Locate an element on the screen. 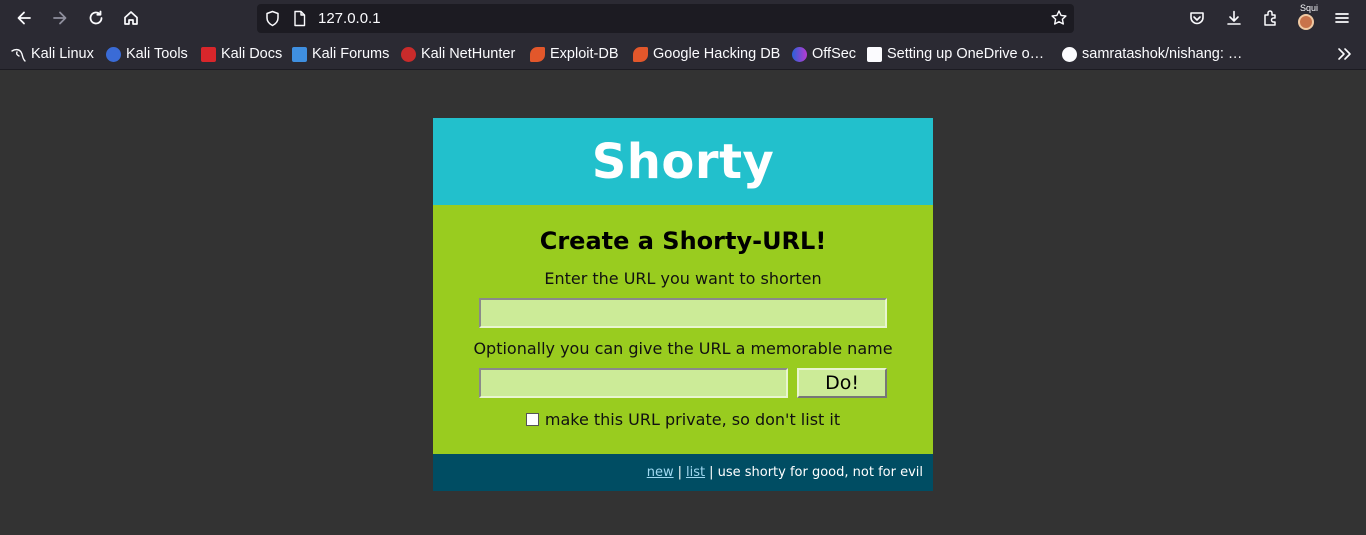 The width and height of the screenshot is (1366, 535). shorty-header: Shorty is located at coordinates (683, 161).